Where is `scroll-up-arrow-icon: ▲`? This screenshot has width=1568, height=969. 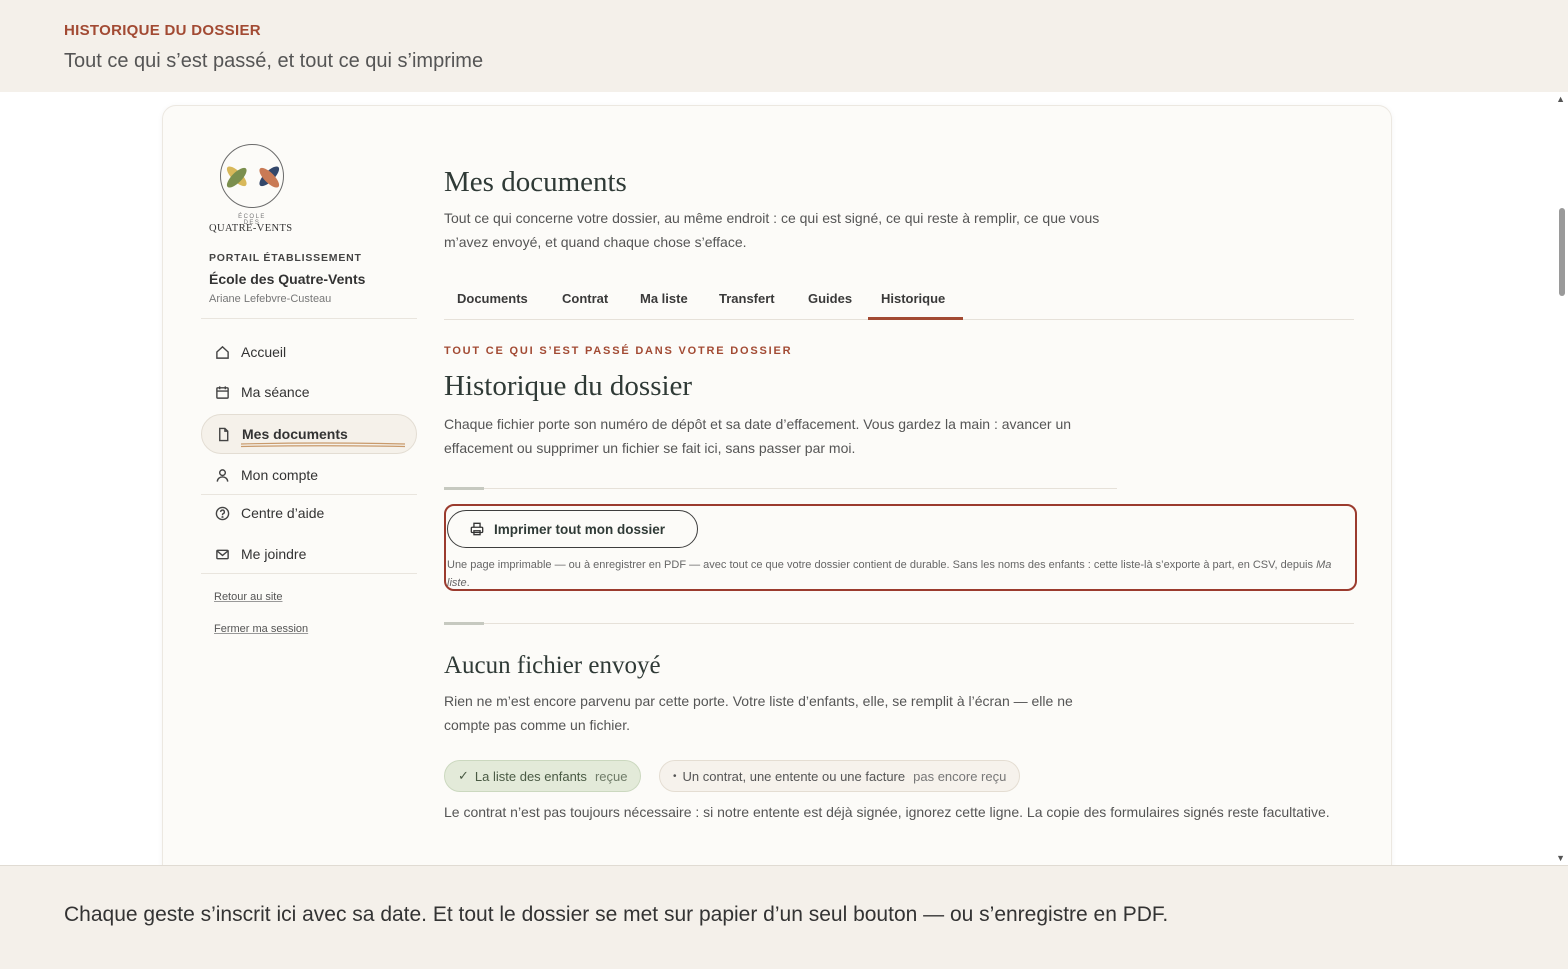 scroll-up-arrow-icon: ▲ is located at coordinates (1560, 99).